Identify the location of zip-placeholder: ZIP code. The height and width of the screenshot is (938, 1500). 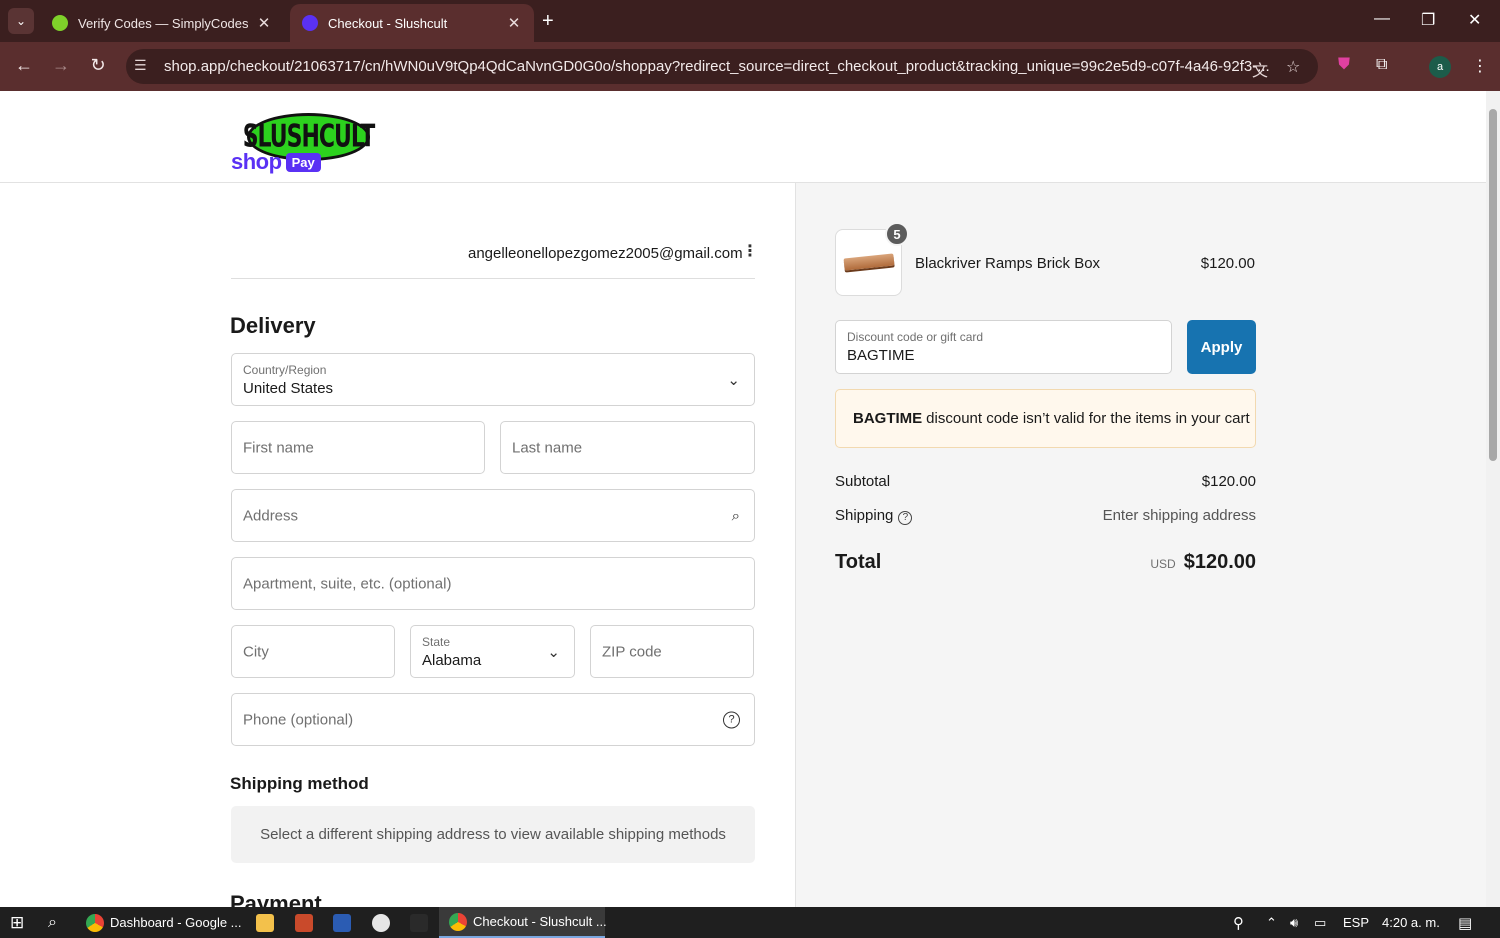
(632, 651).